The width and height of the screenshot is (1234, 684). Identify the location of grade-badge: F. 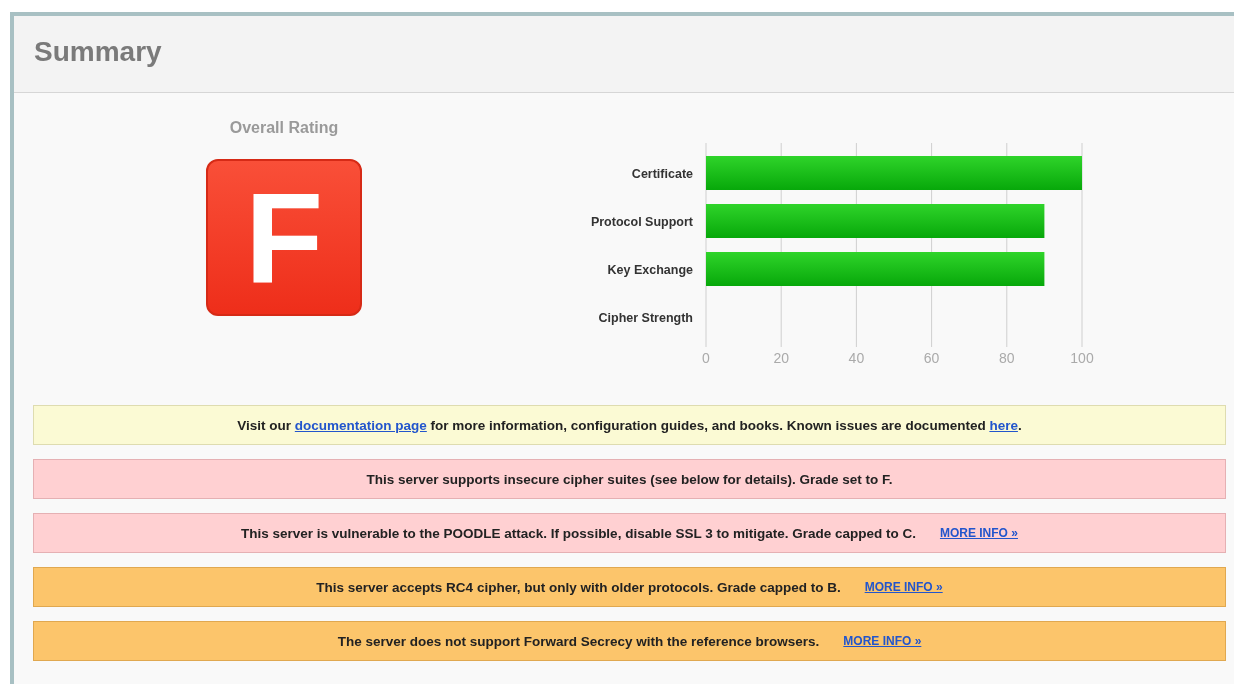
(284, 237).